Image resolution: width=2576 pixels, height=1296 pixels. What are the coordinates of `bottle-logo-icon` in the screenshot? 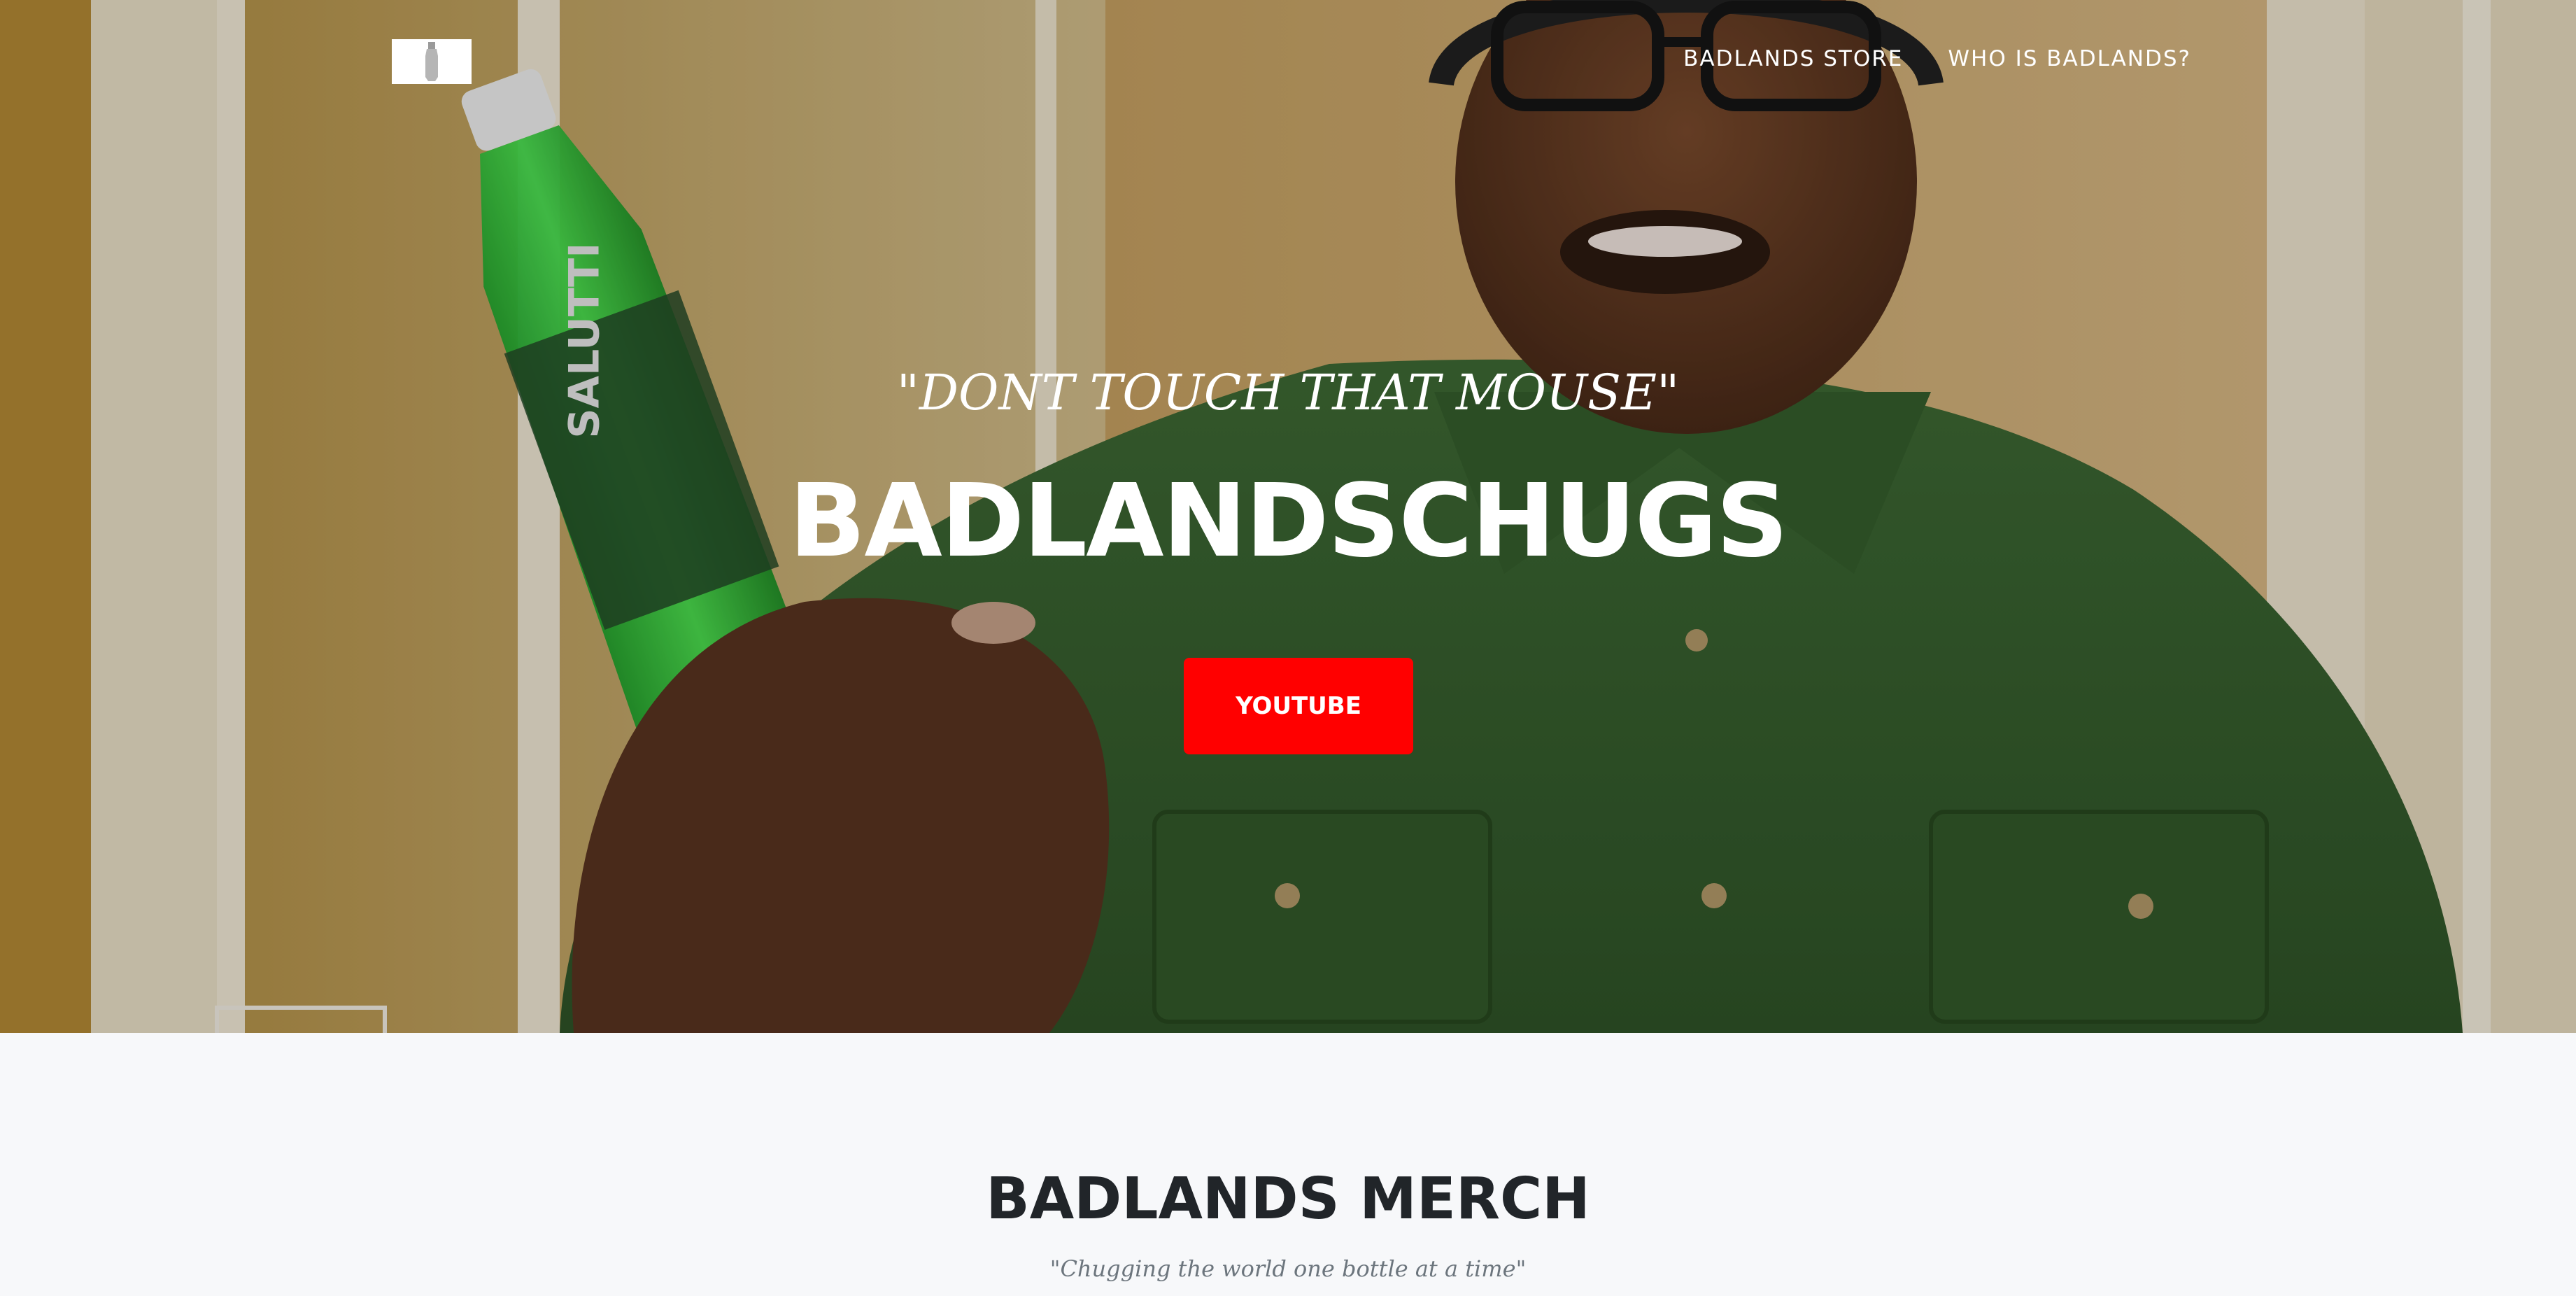 It's located at (431, 61).